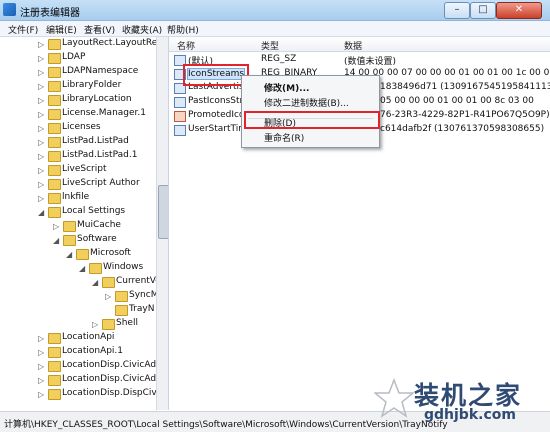 The width and height of the screenshot is (550, 432). What do you see at coordinates (78, 198) in the screenshot?
I see `tree-item: ▷ lnkfile` at bounding box center [78, 198].